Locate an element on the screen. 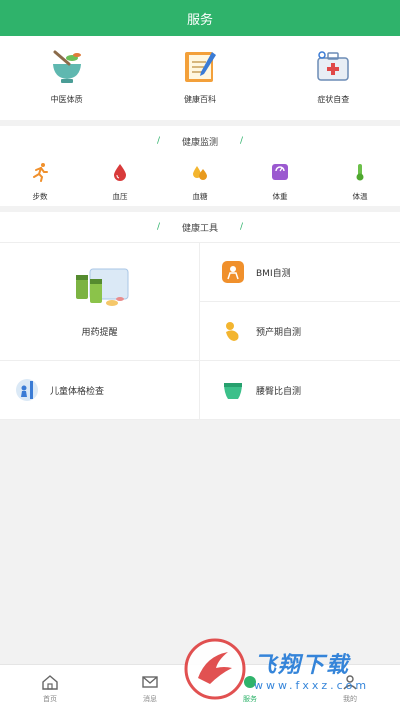 The image size is (400, 712). section-title: / 健康监测 / is located at coordinates (200, 141).